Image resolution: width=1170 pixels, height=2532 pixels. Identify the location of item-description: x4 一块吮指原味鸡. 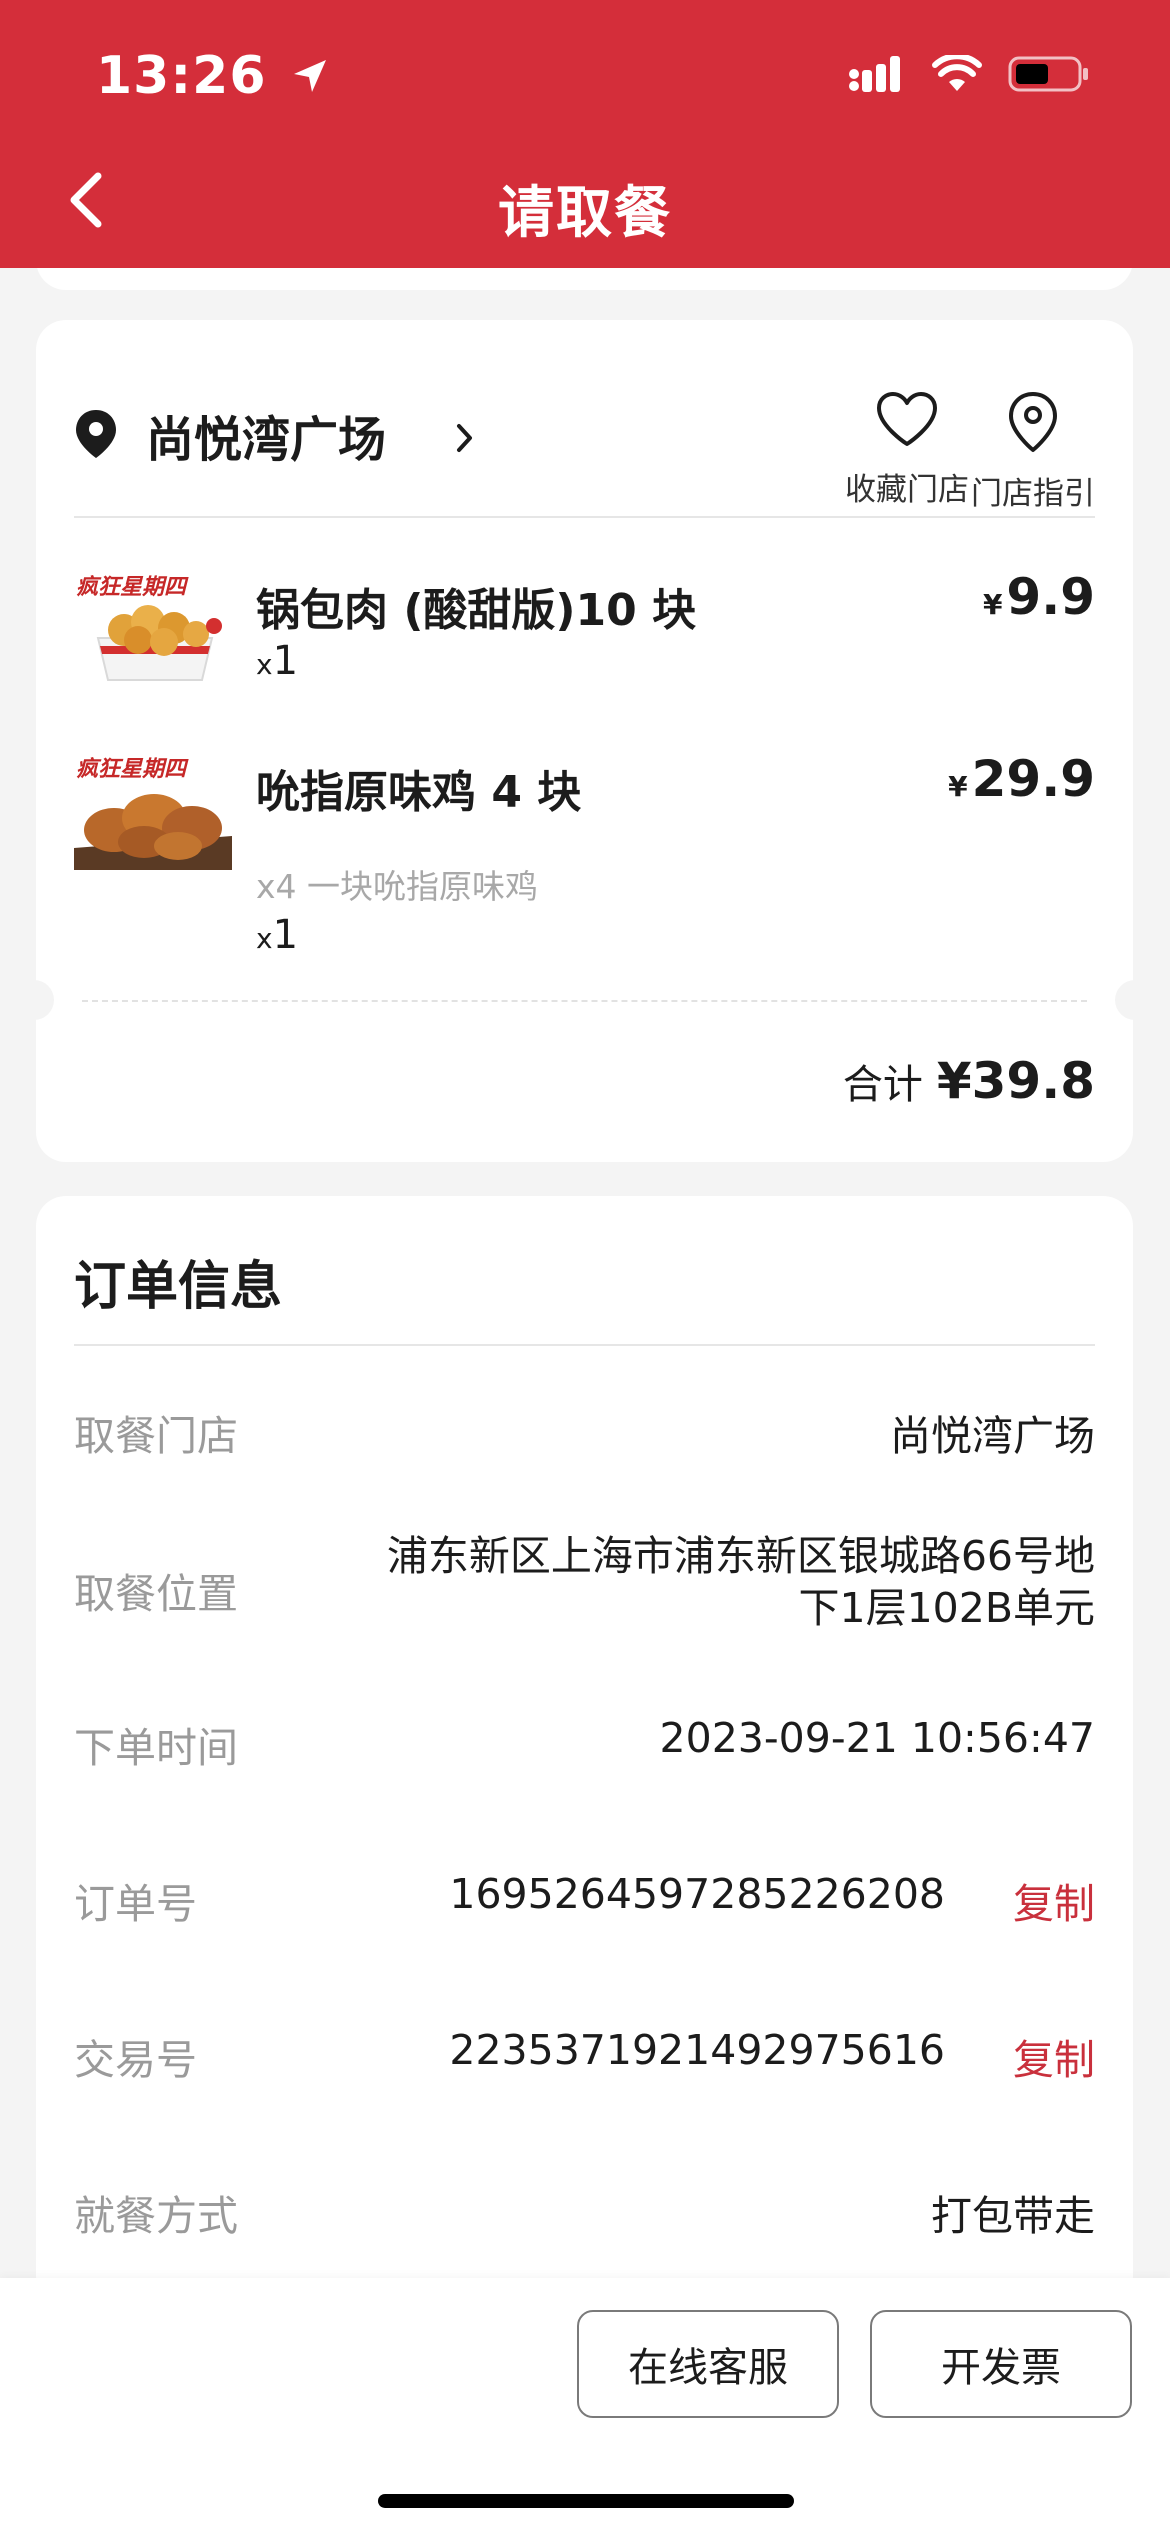
(397, 886).